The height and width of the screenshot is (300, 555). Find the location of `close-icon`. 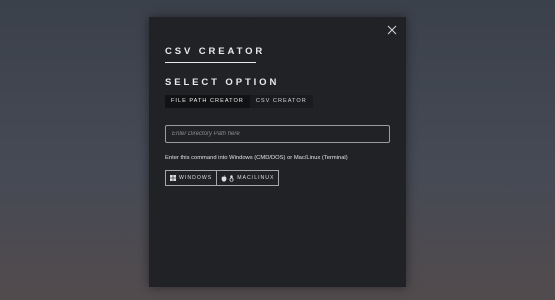

close-icon is located at coordinates (392, 30).